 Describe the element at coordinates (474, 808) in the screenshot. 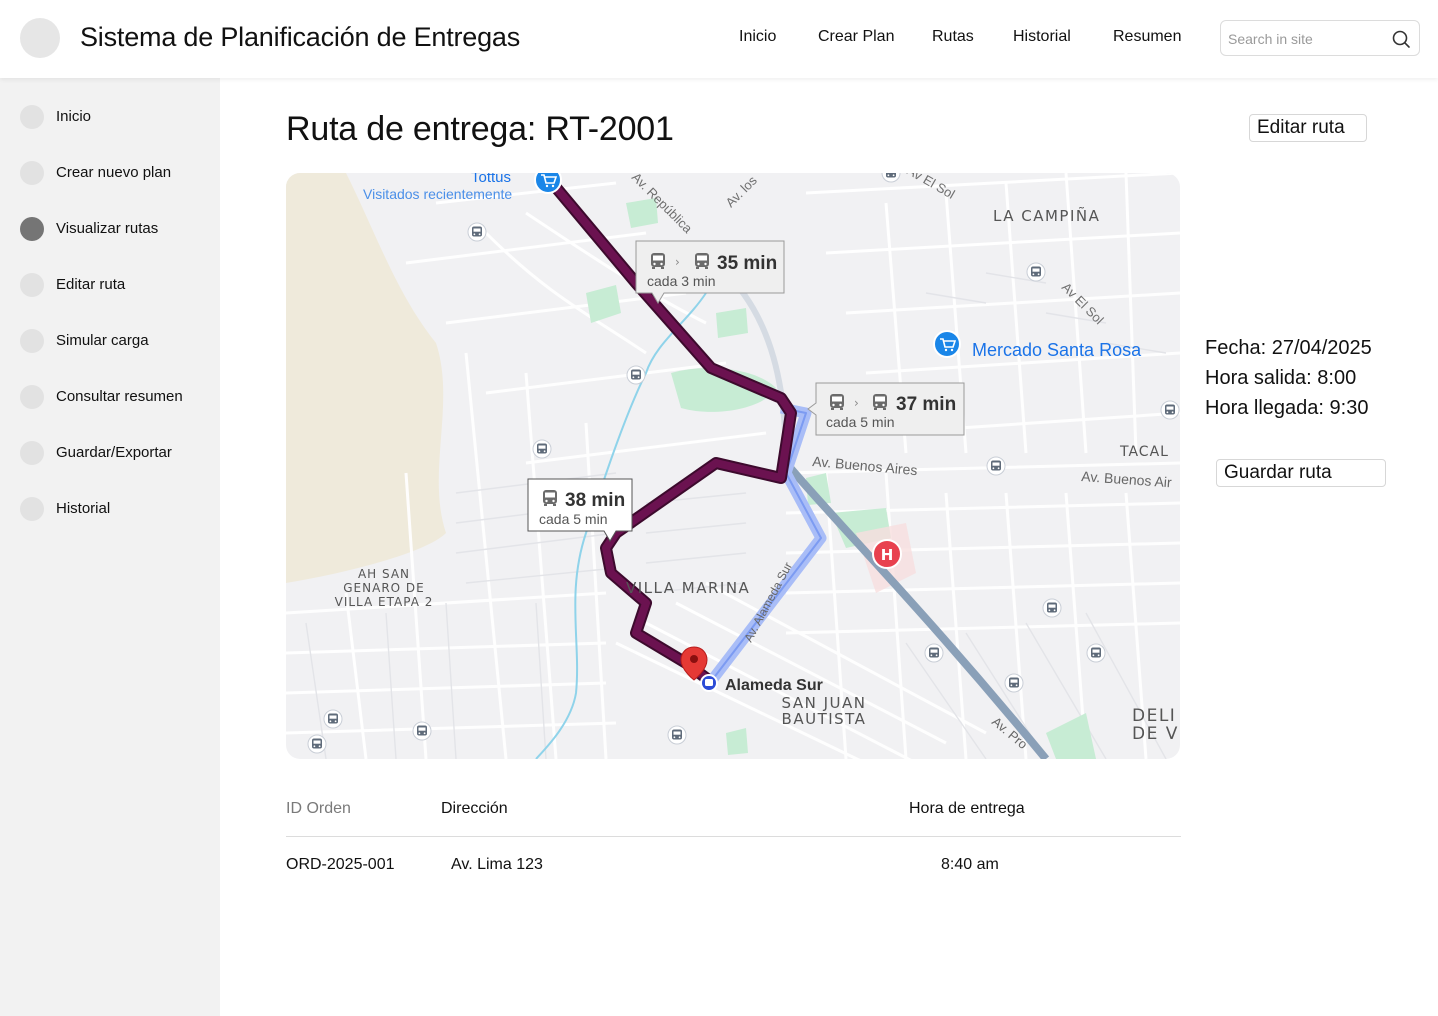

I see `table-header-direccion: Dirección` at that location.